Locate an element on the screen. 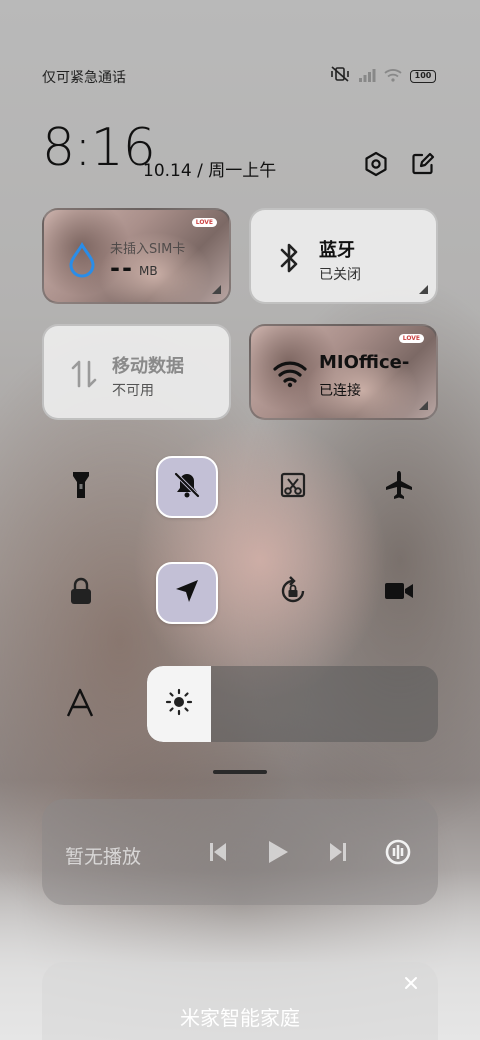  mobile-data-status: 不可用 is located at coordinates (133, 391).